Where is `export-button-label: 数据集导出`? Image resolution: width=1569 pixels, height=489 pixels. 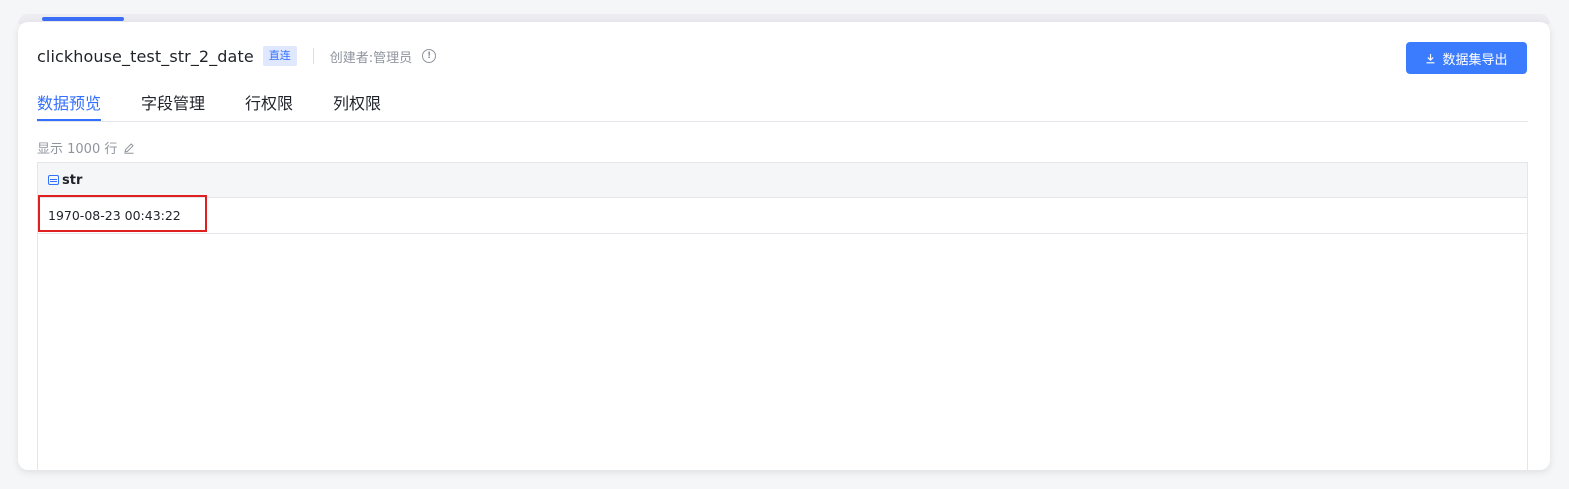 export-button-label: 数据集导出 is located at coordinates (1475, 59).